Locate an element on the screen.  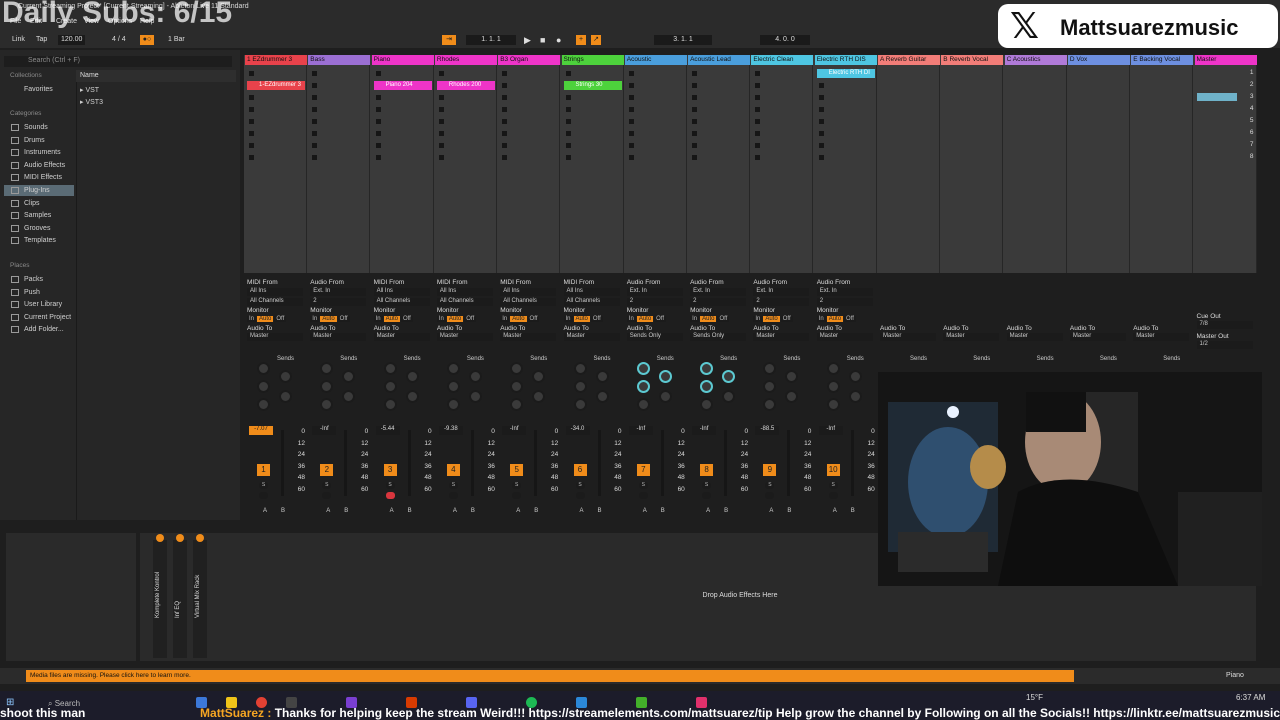
device-komplete-kontrol: Komplete Kontrol is located at coordinates (160, 596).